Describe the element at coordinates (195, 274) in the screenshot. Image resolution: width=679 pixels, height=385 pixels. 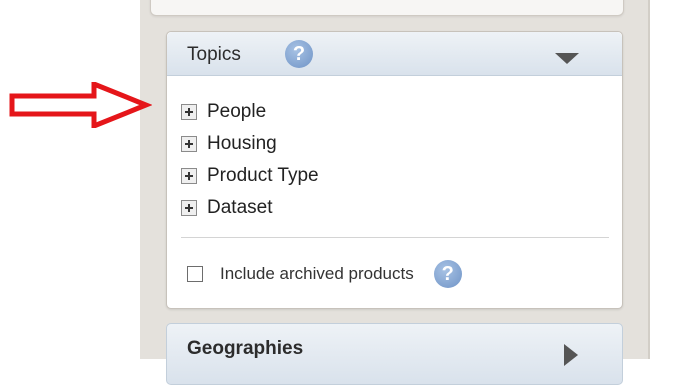
I see `include-archived-checkbox` at that location.